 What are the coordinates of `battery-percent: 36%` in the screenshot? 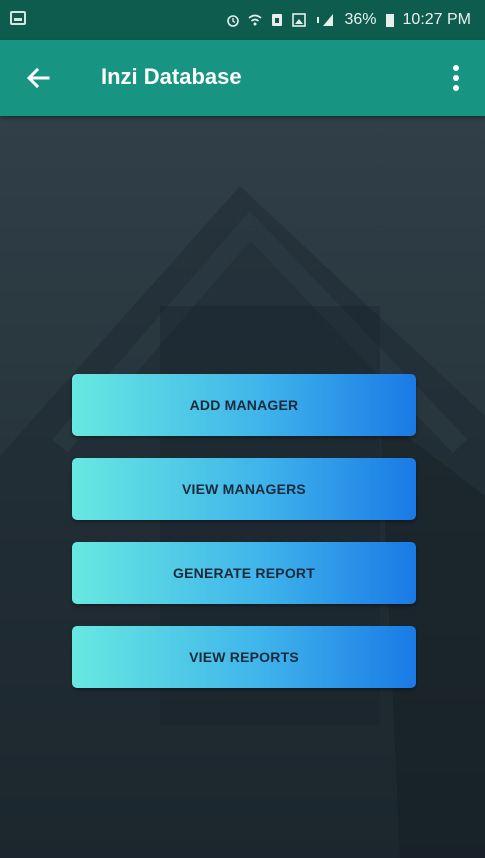 It's located at (360, 19).